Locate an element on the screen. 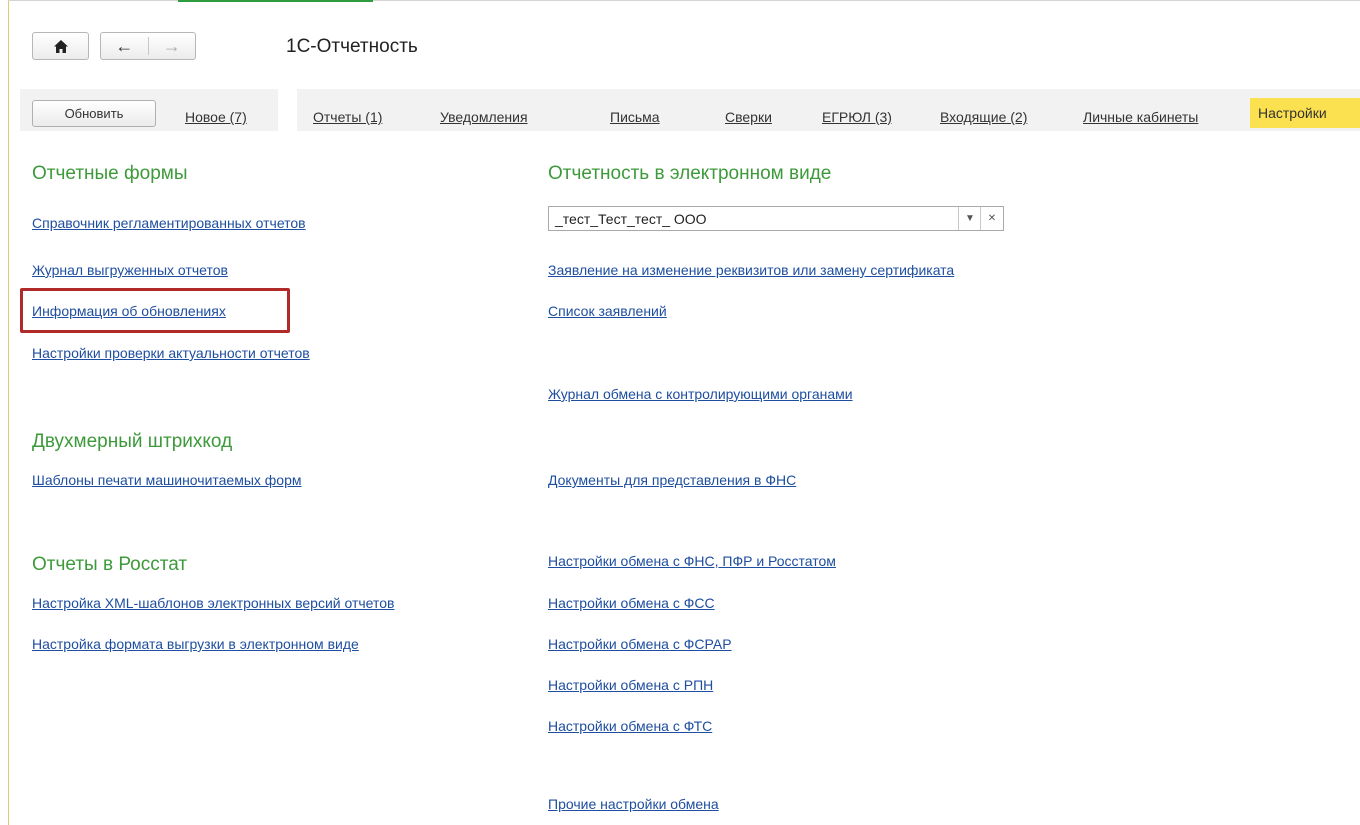 The width and height of the screenshot is (1360, 825). home-icon is located at coordinates (60, 46).